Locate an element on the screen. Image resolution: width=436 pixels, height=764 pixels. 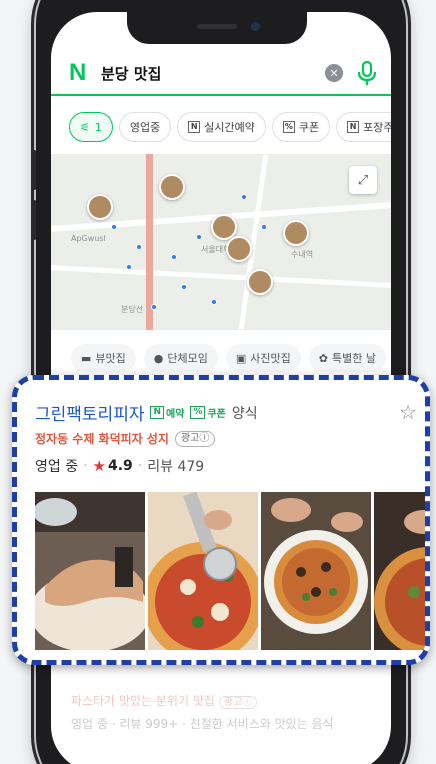
filter-chips: ⚟ 1 영업중 N 실시간예약 % 쿠폰 N 포장주 is located at coordinates (230, 127).